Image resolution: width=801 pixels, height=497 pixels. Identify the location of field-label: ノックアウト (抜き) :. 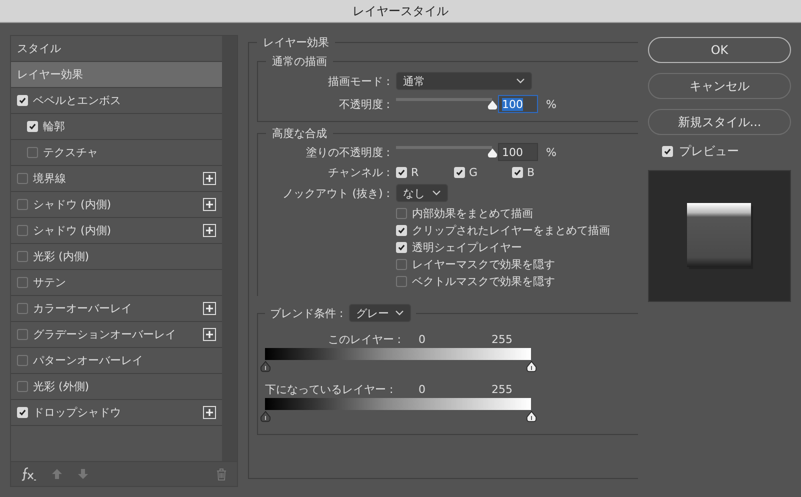
(336, 193).